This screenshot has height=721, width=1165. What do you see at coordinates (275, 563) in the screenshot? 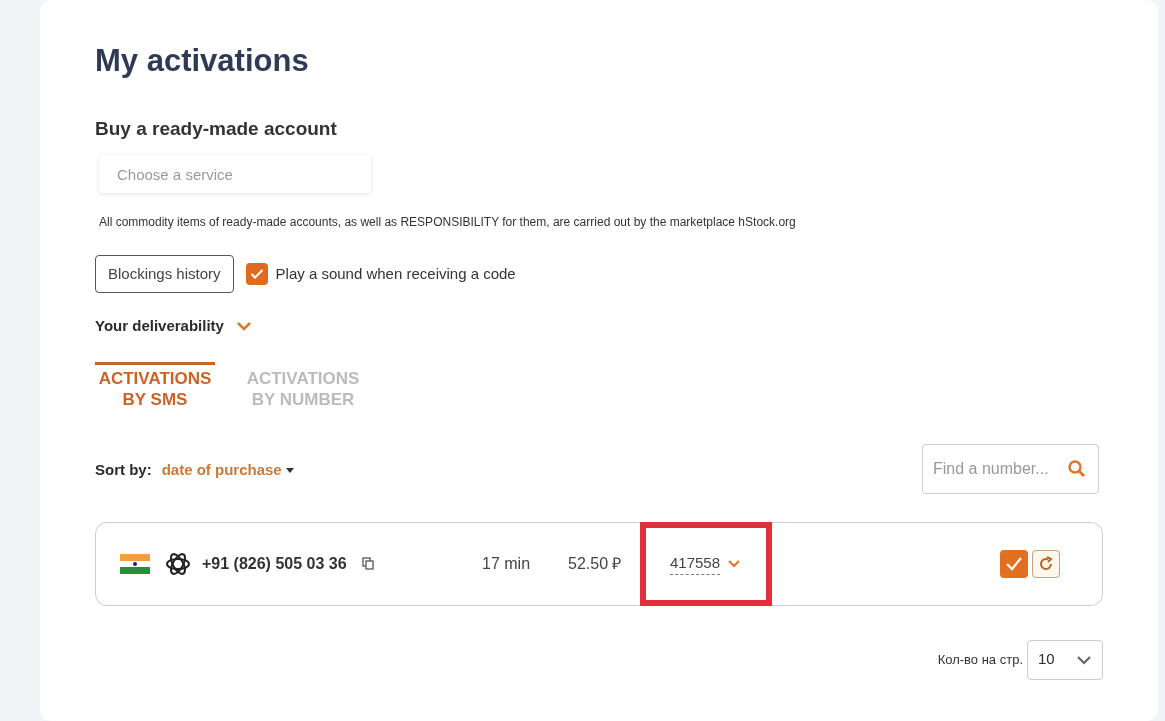
I see `phone-number: +91 (826) 505 03 36` at bounding box center [275, 563].